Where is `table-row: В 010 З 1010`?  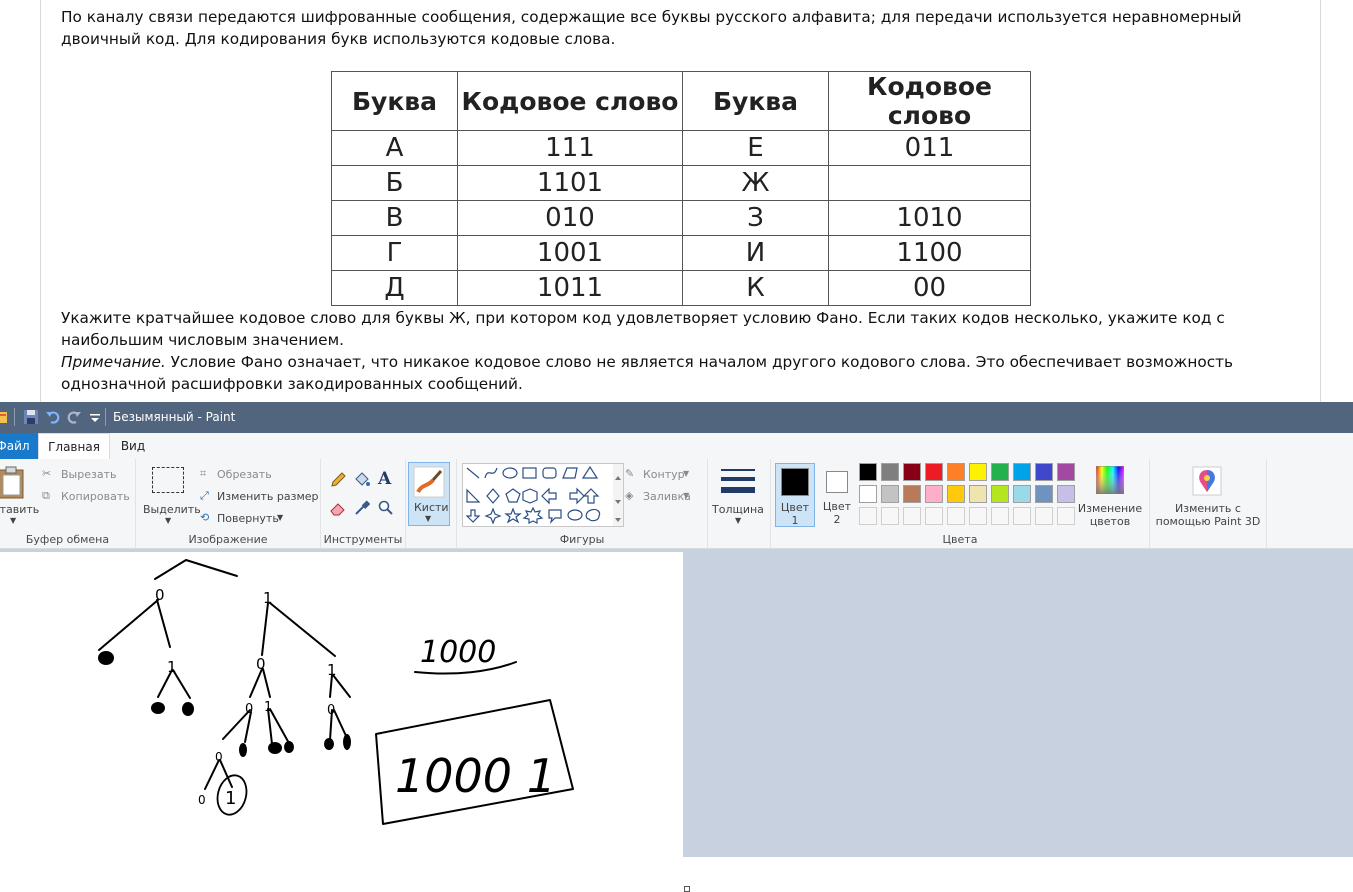 table-row: В 010 З 1010 is located at coordinates (681, 218).